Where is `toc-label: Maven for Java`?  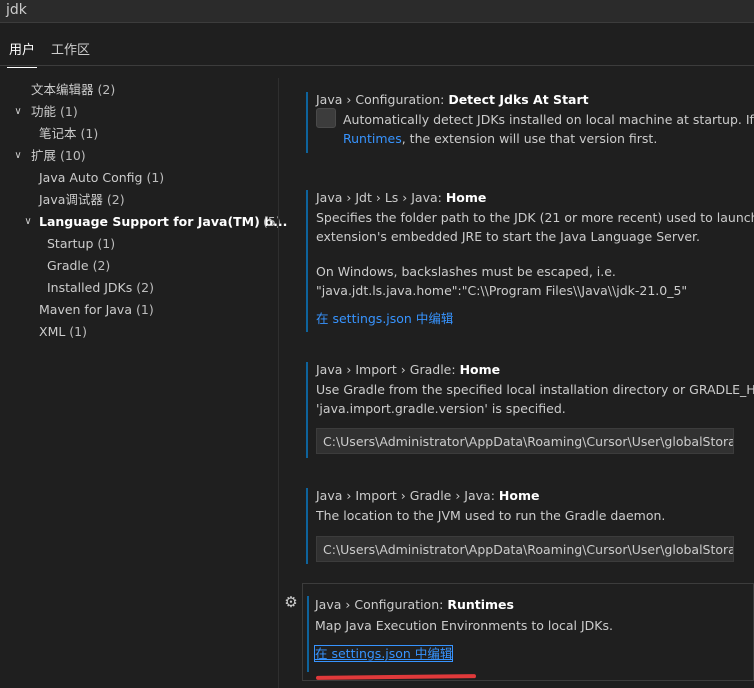 toc-label: Maven for Java is located at coordinates (85, 309).